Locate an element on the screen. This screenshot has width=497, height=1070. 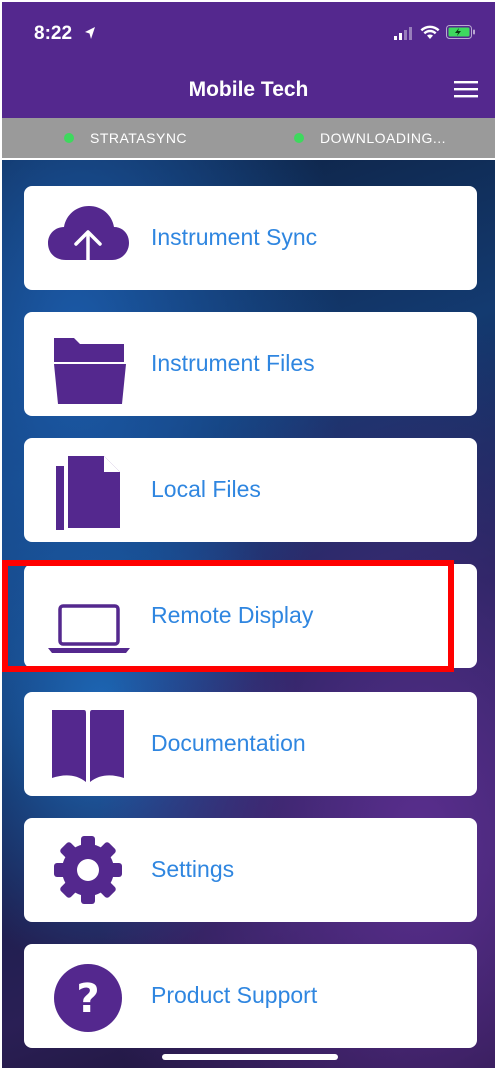
stratasync-label: STRATASYNC is located at coordinates (139, 138).